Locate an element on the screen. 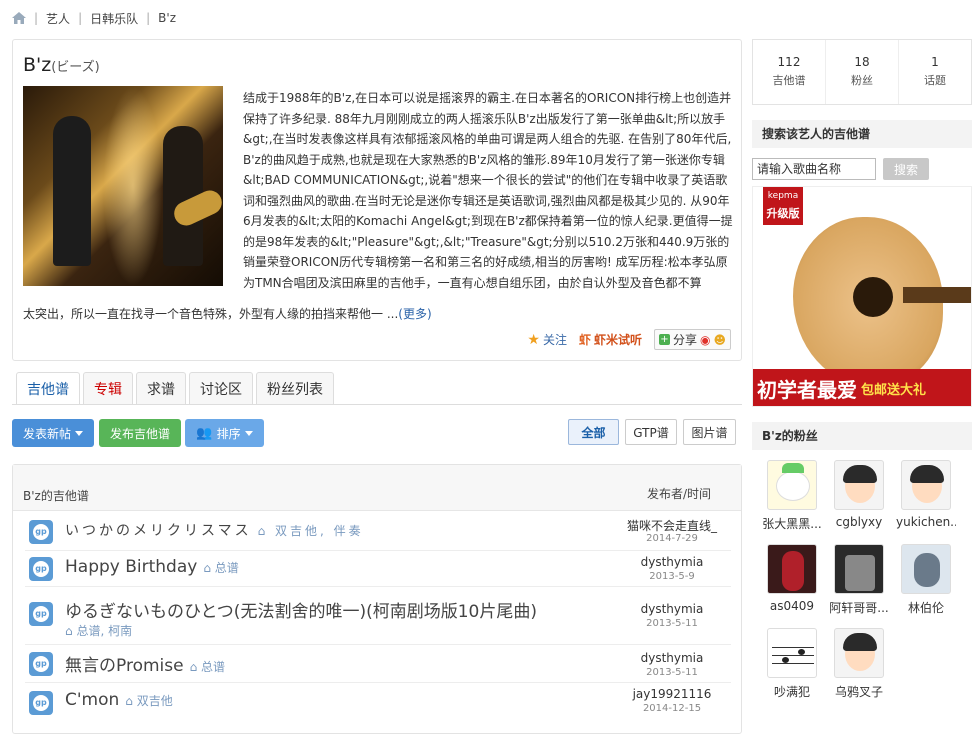 The height and width of the screenshot is (734, 978). xiami-listen-button: 虾虾米试听 is located at coordinates (610, 339).